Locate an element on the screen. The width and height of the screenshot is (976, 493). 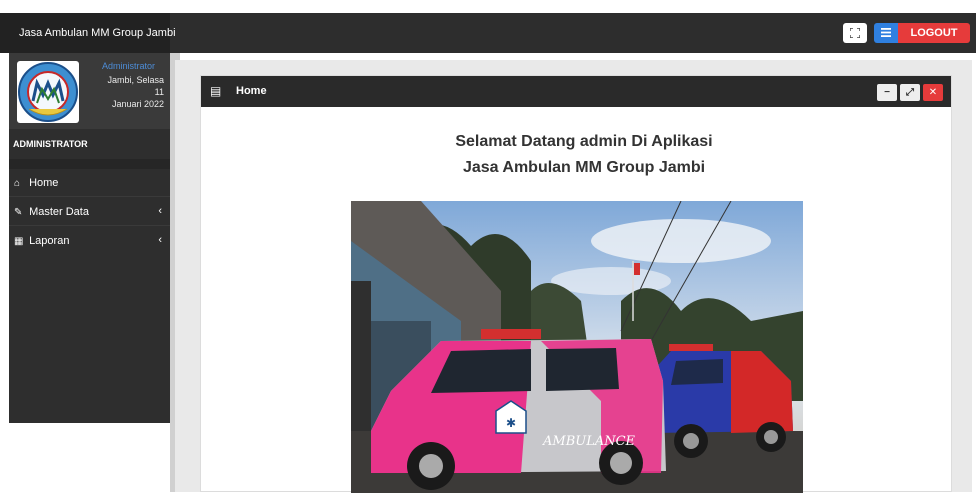
ambulance-service-logo is located at coordinates (48, 92).